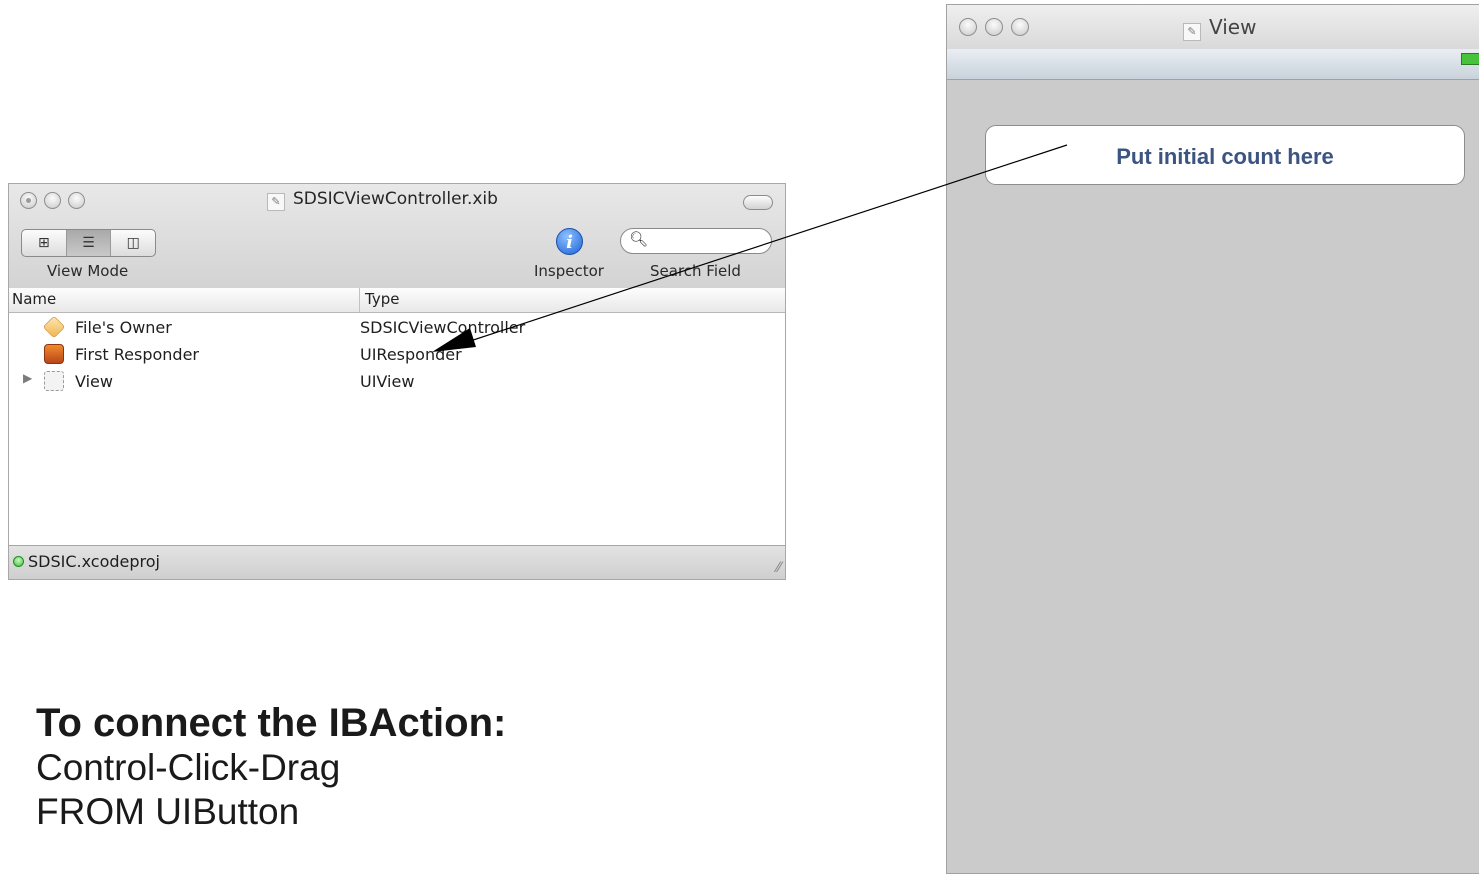 Image resolution: width=1479 pixels, height=874 pixels. Describe the element at coordinates (168, 811) in the screenshot. I see `instructions-line: FROM UIButton` at that location.